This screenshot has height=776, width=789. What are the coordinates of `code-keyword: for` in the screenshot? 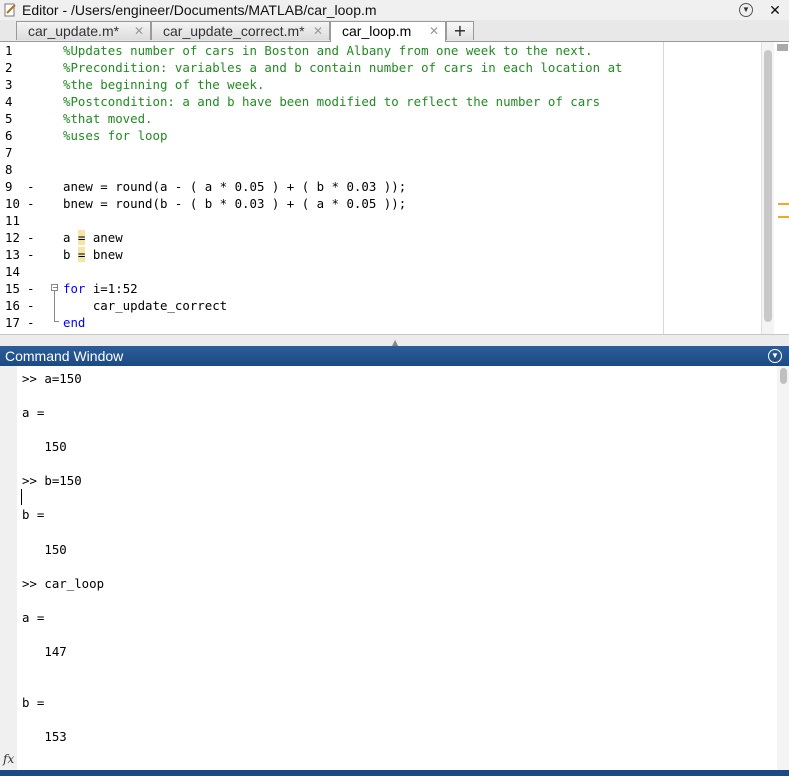 It's located at (74, 288).